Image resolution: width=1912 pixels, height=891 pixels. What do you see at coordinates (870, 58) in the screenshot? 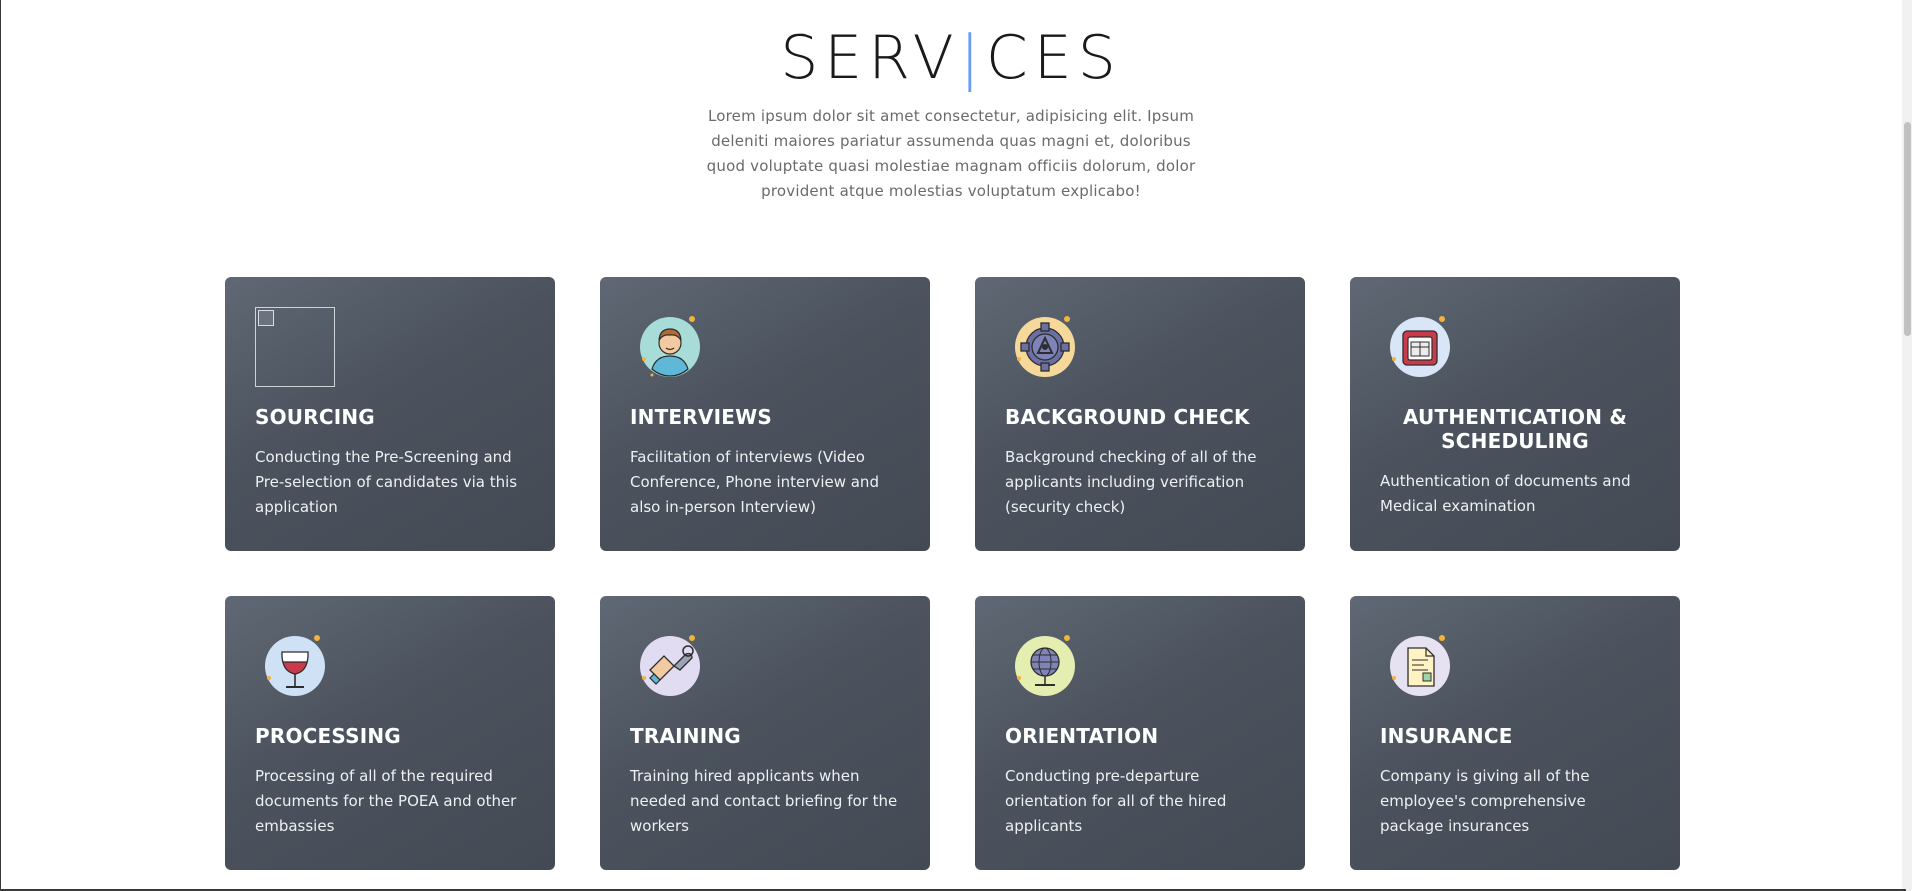
I see `title-part-1: SERV` at bounding box center [870, 58].